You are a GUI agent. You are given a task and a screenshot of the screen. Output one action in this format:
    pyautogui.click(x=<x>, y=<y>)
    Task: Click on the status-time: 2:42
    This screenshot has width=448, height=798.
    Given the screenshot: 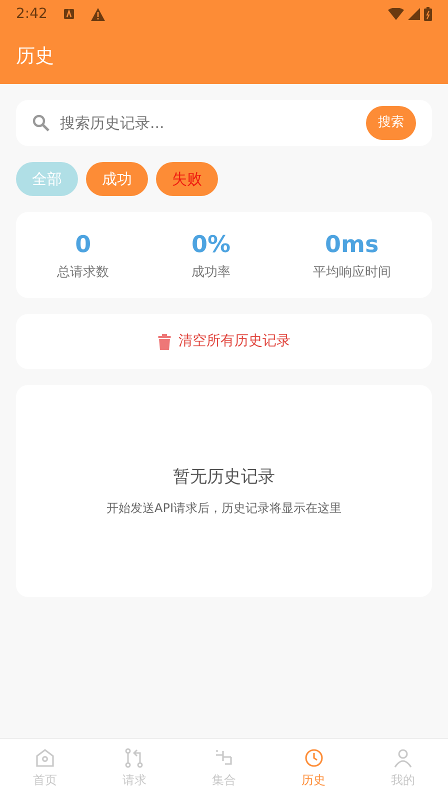 What is the action you would take?
    pyautogui.click(x=32, y=14)
    